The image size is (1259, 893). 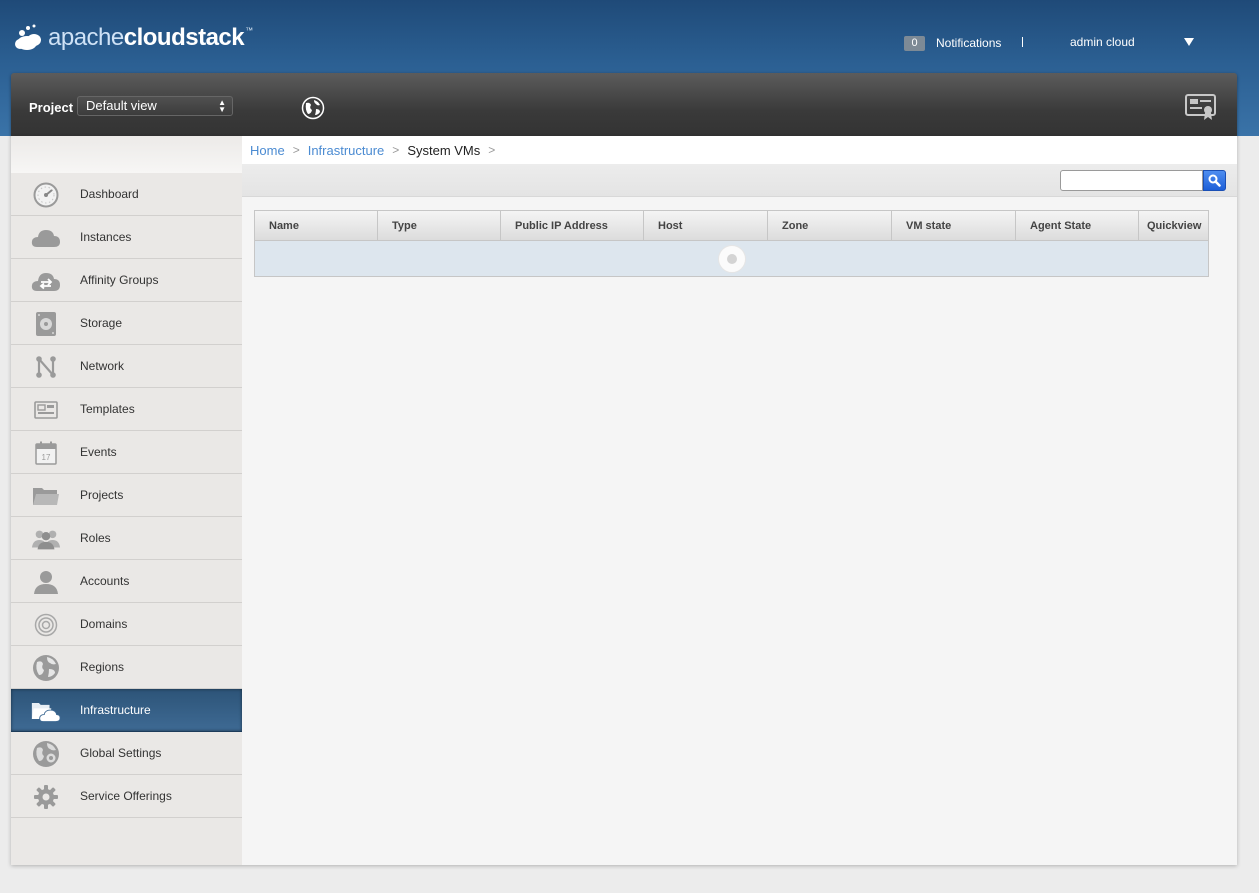 What do you see at coordinates (46, 582) in the screenshot?
I see `user-icon` at bounding box center [46, 582].